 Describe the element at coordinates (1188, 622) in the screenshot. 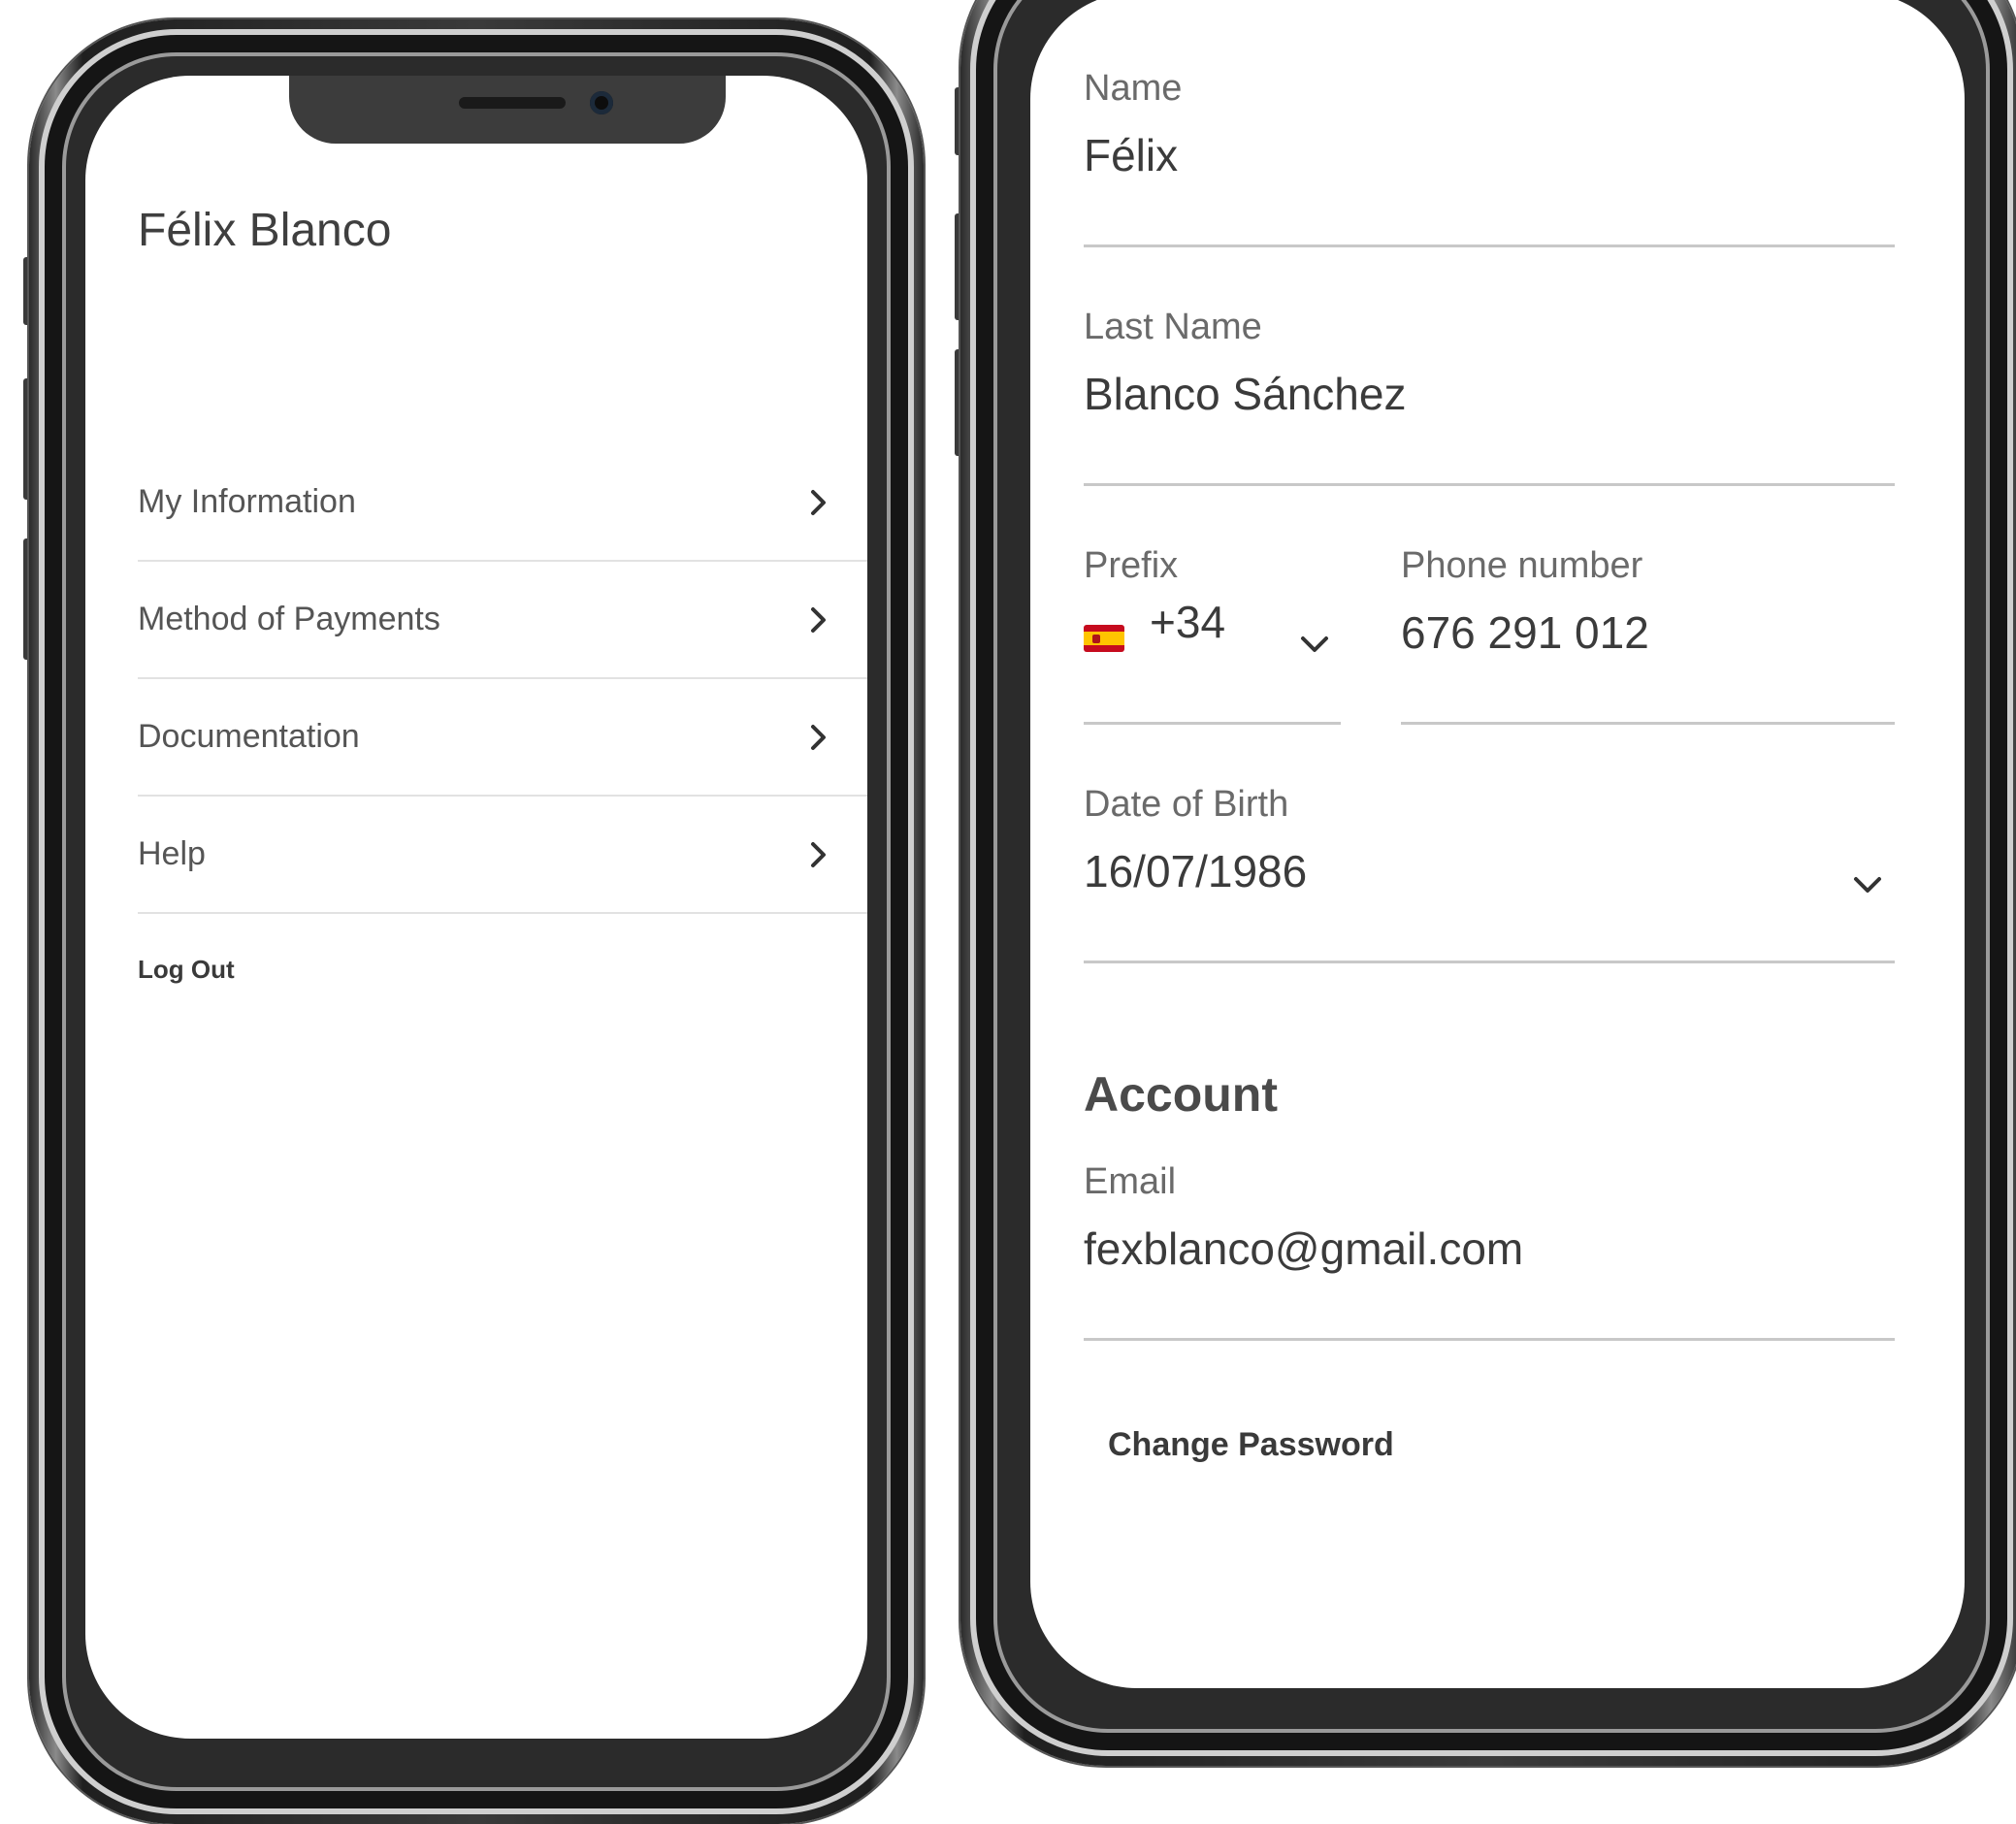

I see `prefix-value: +34` at that location.